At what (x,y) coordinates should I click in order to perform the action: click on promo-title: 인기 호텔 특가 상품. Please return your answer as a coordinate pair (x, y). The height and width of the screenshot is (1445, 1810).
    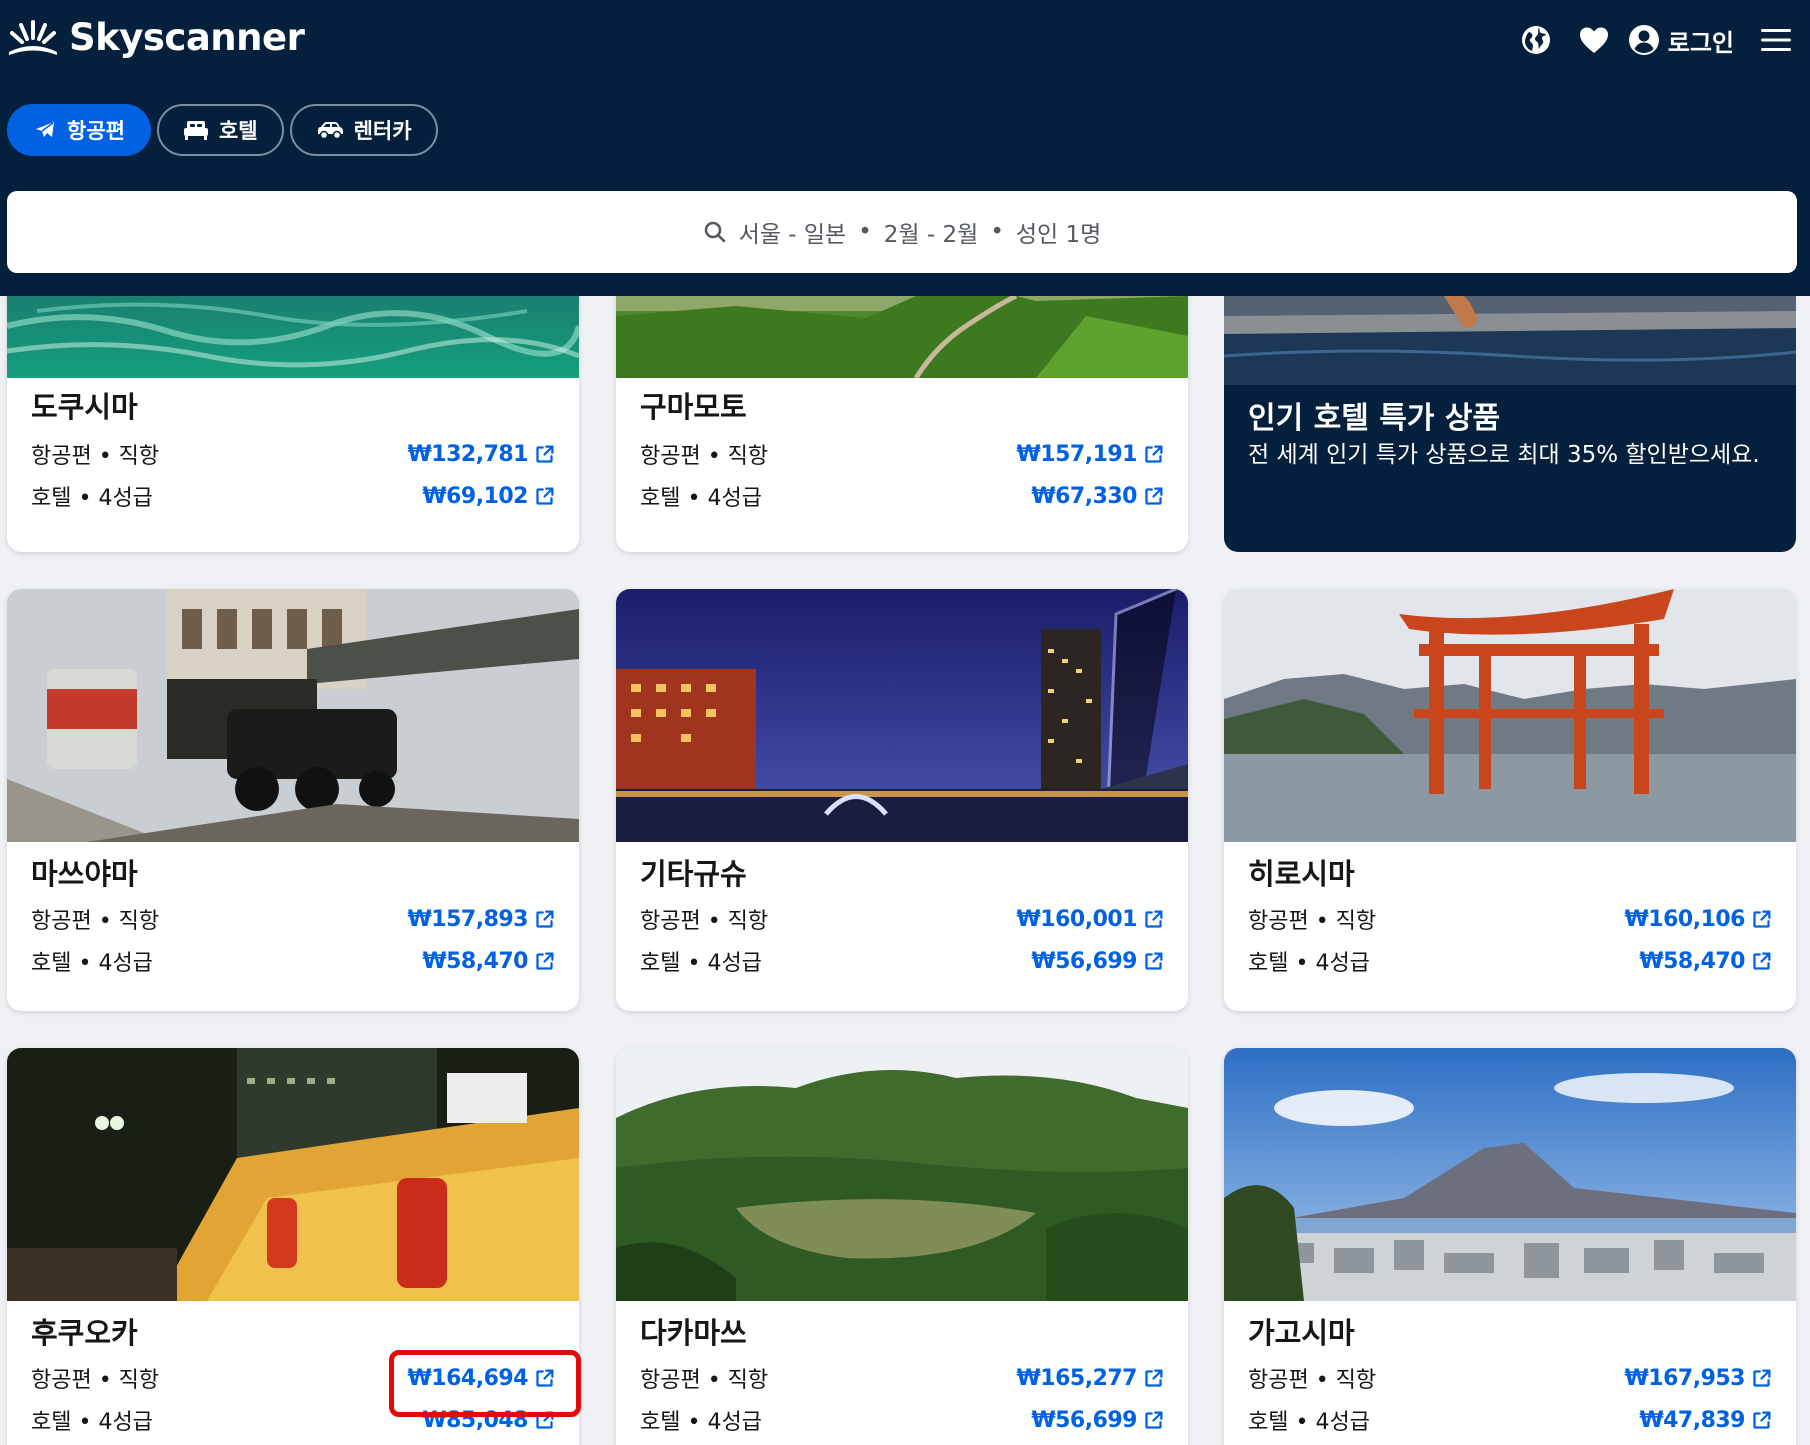
    Looking at the image, I should click on (1374, 418).